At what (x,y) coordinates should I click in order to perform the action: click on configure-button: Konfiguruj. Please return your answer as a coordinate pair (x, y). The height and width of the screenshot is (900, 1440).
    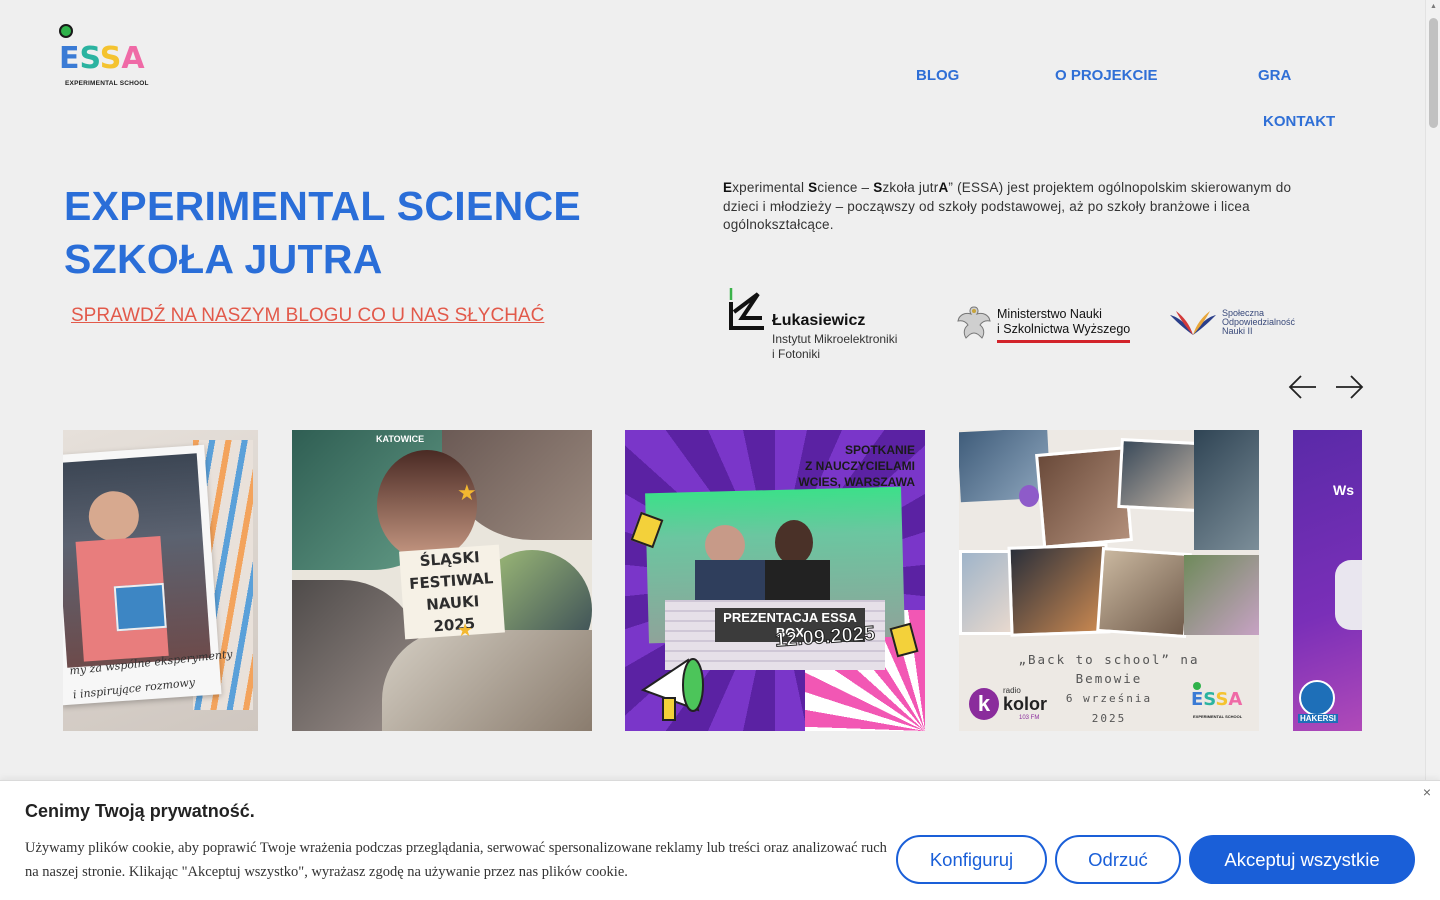
    Looking at the image, I should click on (971, 859).